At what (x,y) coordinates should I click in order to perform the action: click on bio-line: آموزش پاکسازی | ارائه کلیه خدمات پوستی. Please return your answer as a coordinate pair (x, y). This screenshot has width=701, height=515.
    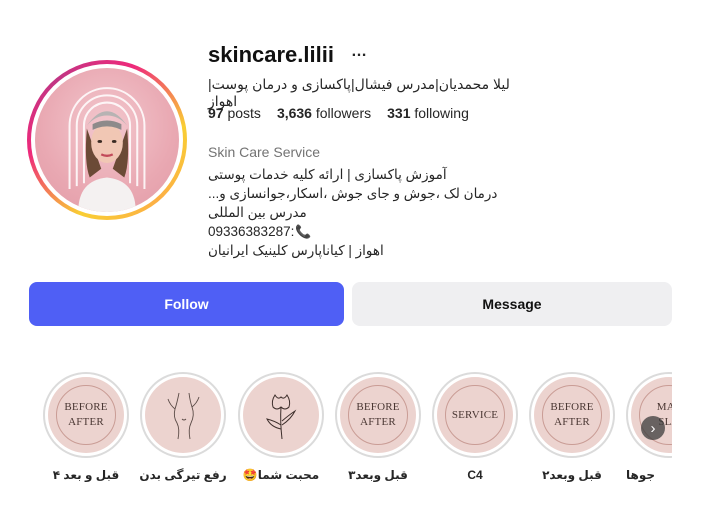
    Looking at the image, I should click on (327, 174).